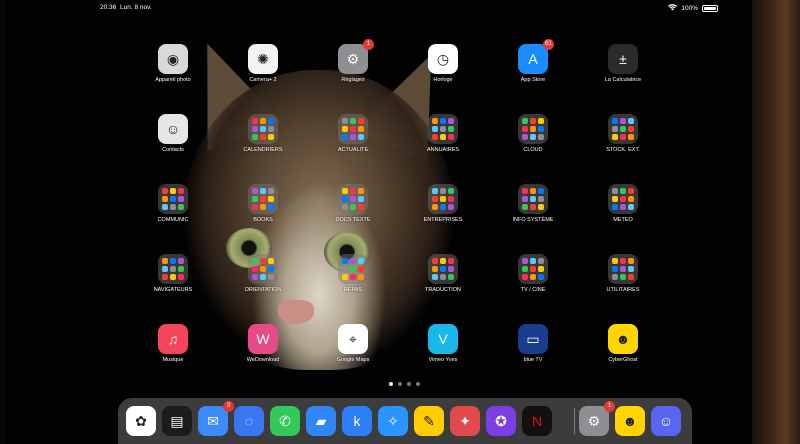 Image resolution: width=800 pixels, height=444 pixels. Describe the element at coordinates (263, 80) in the screenshot. I see `app-label: Camera+ 2` at that location.